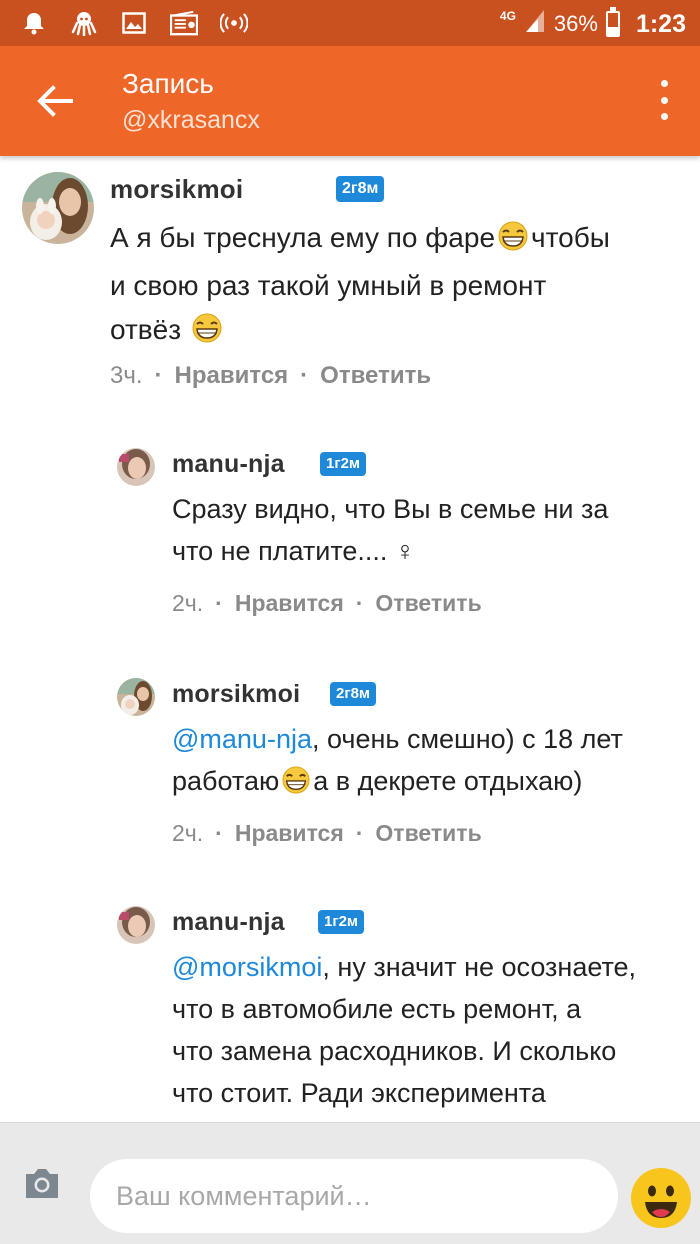 This screenshot has height=1244, width=700. I want to click on camera-icon, so click(42, 1183).